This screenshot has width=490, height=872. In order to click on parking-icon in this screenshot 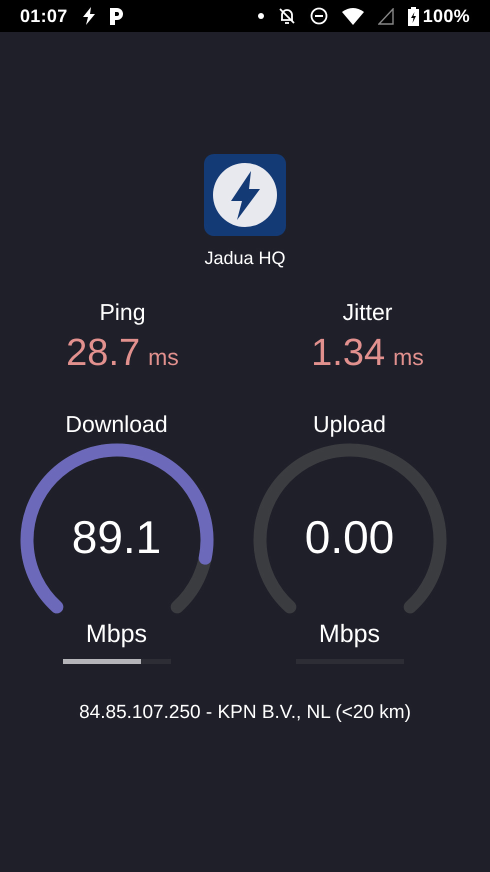, I will do `click(116, 16)`.